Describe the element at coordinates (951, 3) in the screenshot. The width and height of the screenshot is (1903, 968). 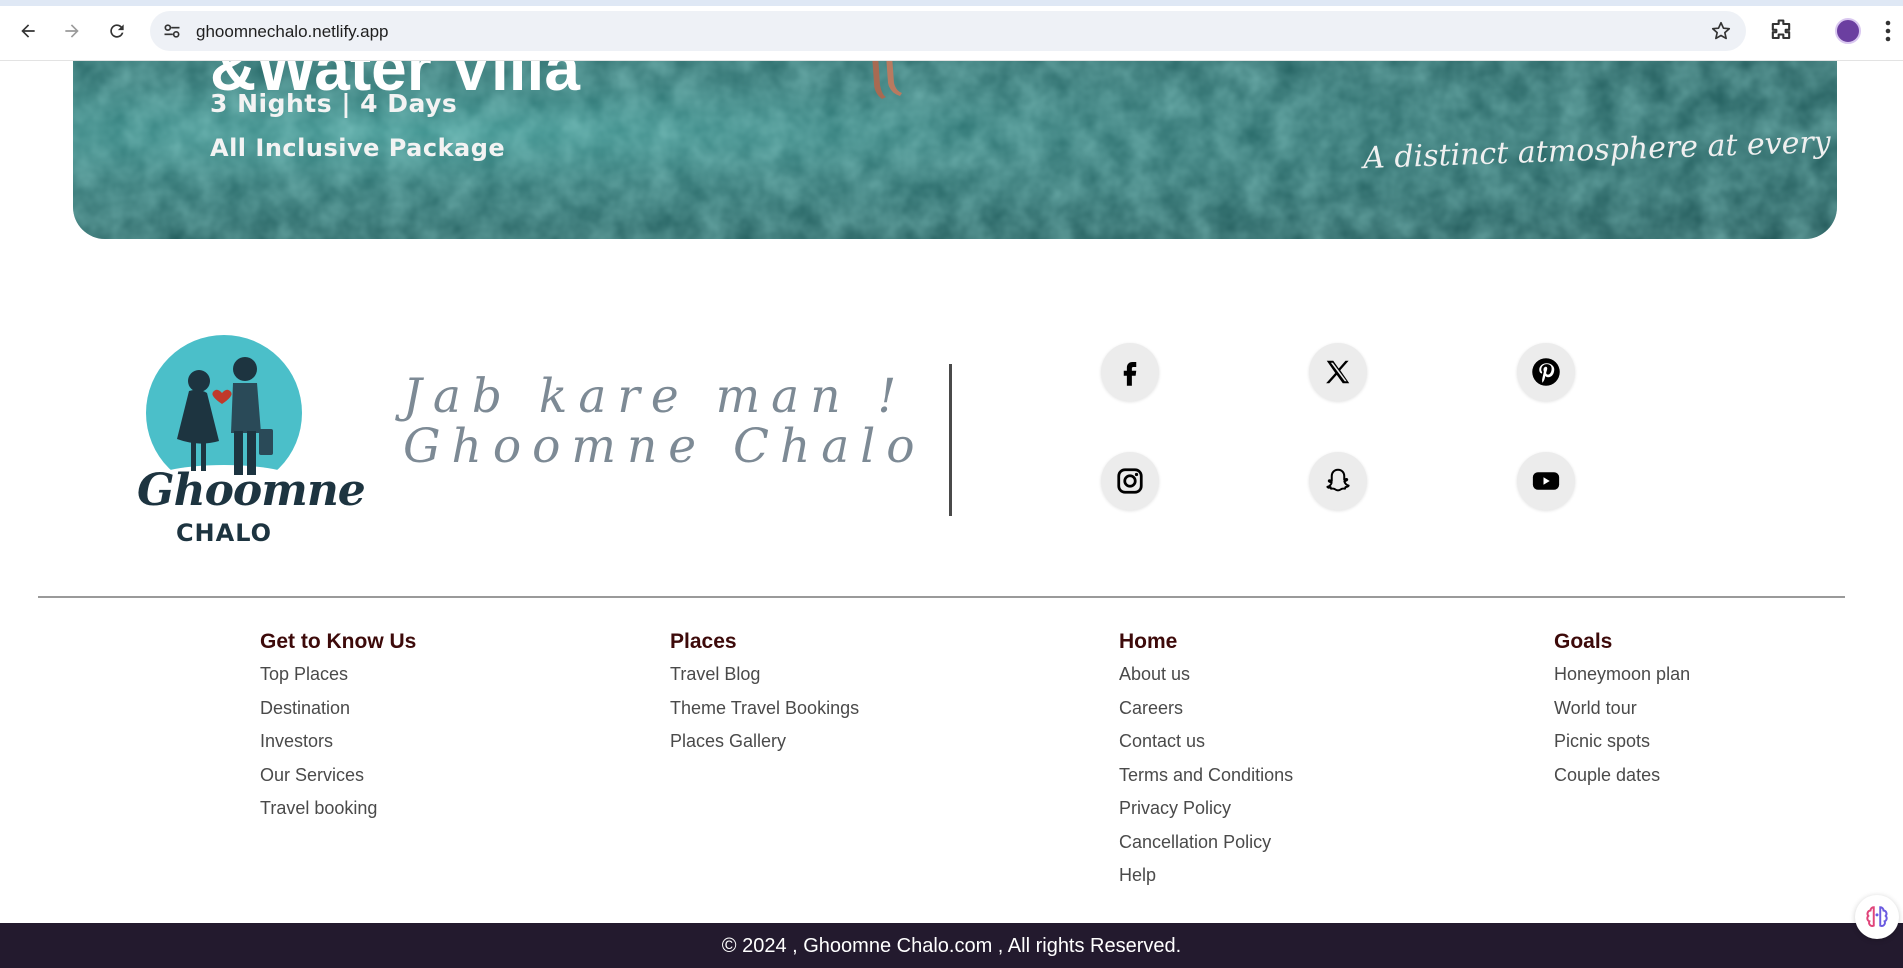
I see `tab-strip-edge` at that location.